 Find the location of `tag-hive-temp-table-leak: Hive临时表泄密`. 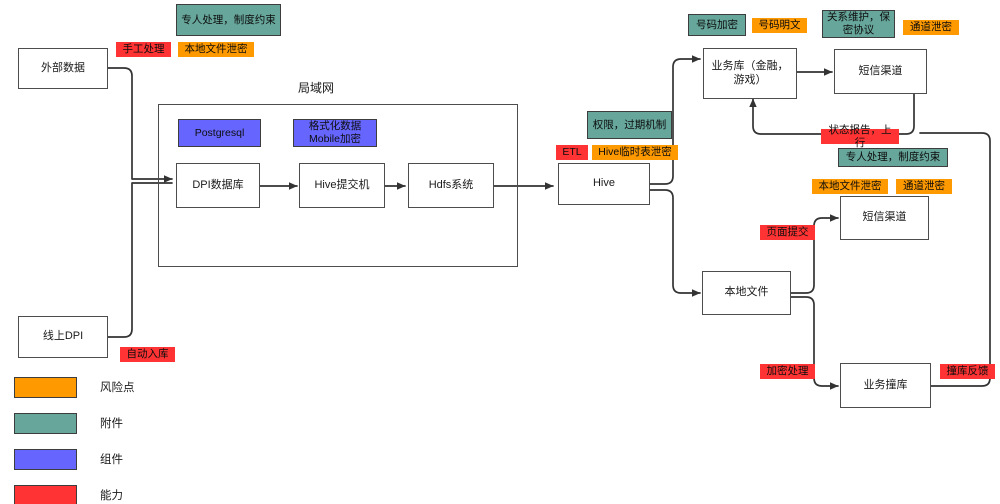

tag-hive-temp-table-leak: Hive临时表泄密 is located at coordinates (635, 152).